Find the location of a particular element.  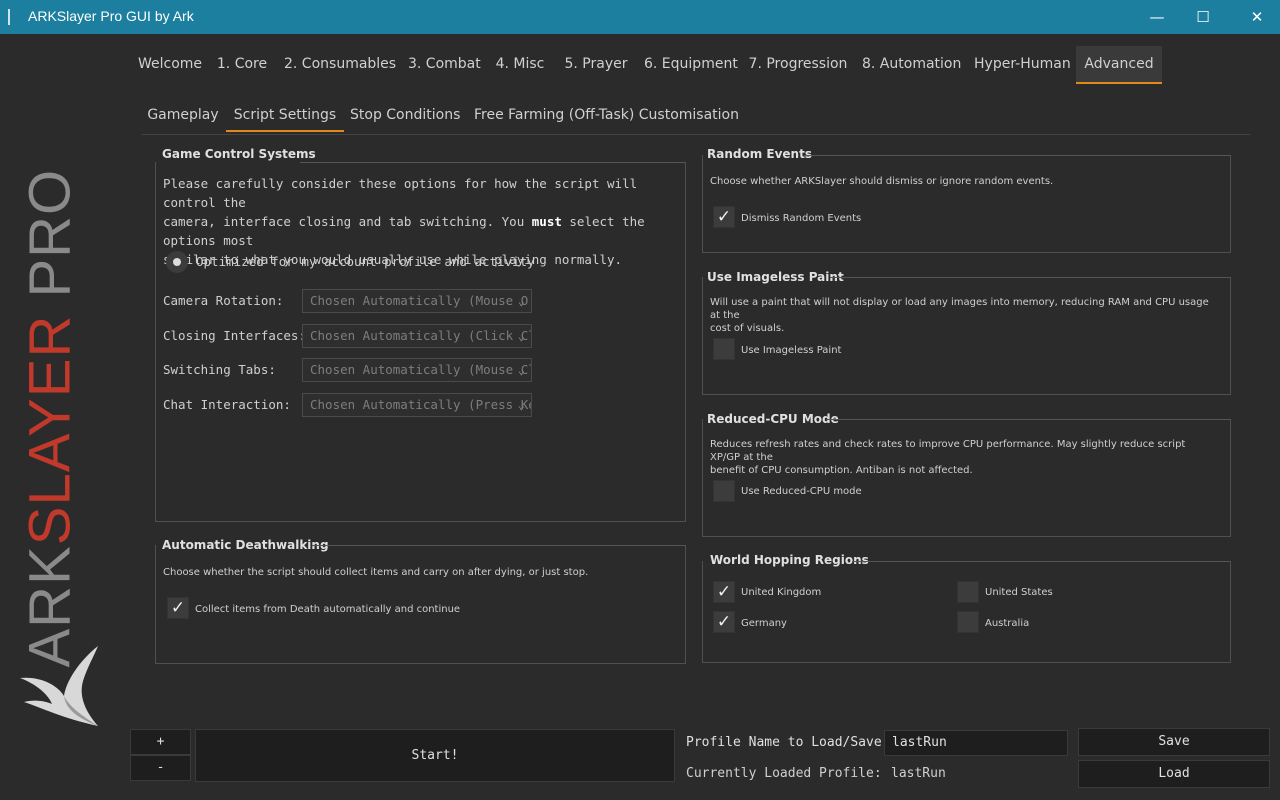

reduced-cpu-checkbox is located at coordinates (724, 491).